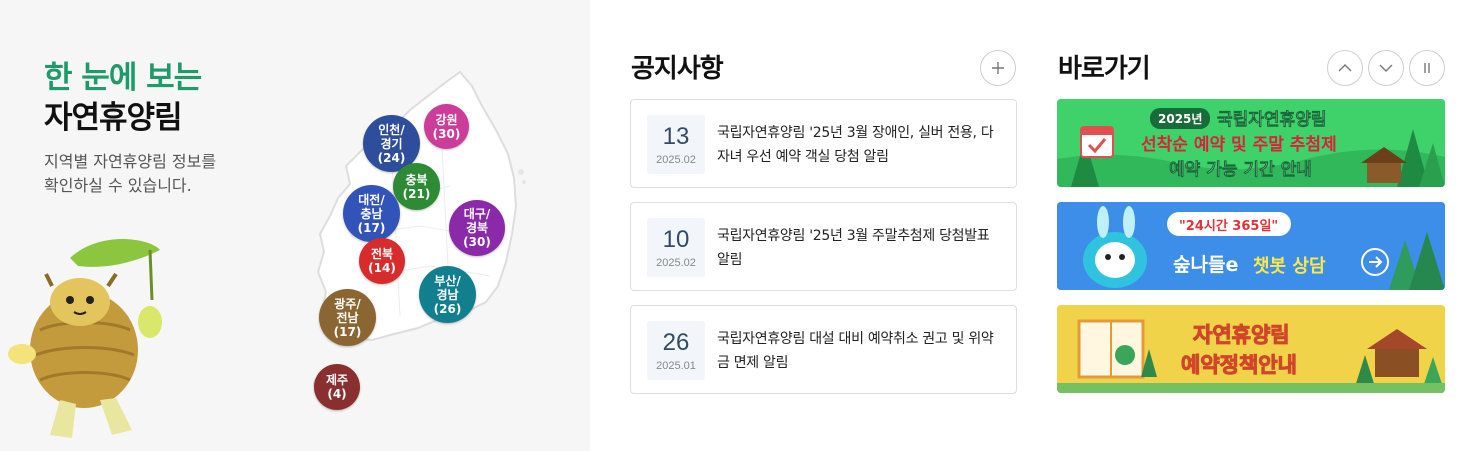 This screenshot has width=1463, height=451. I want to click on pause-icon, so click(1427, 68).